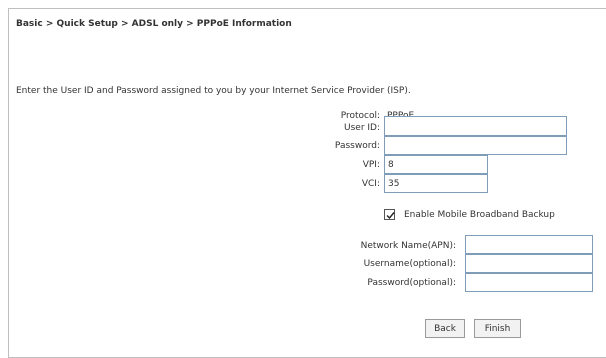  I want to click on user-id-input, so click(475, 126).